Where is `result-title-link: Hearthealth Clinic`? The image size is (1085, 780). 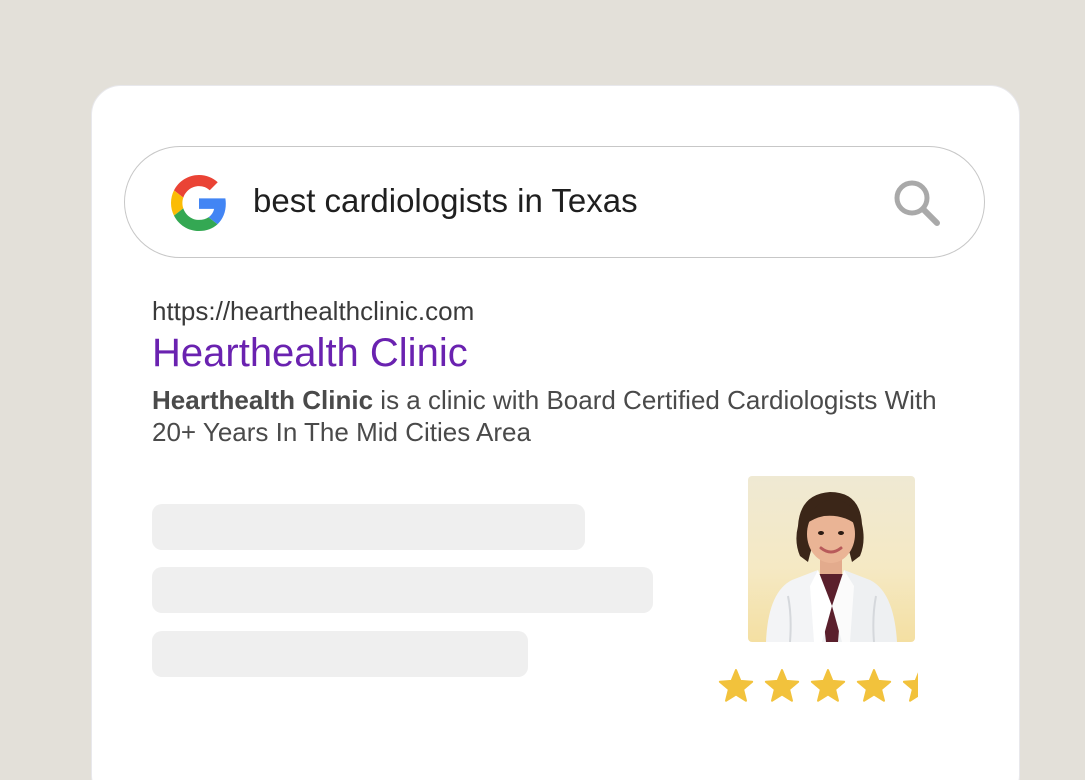 result-title-link: Hearthealth Clinic is located at coordinates (310, 353).